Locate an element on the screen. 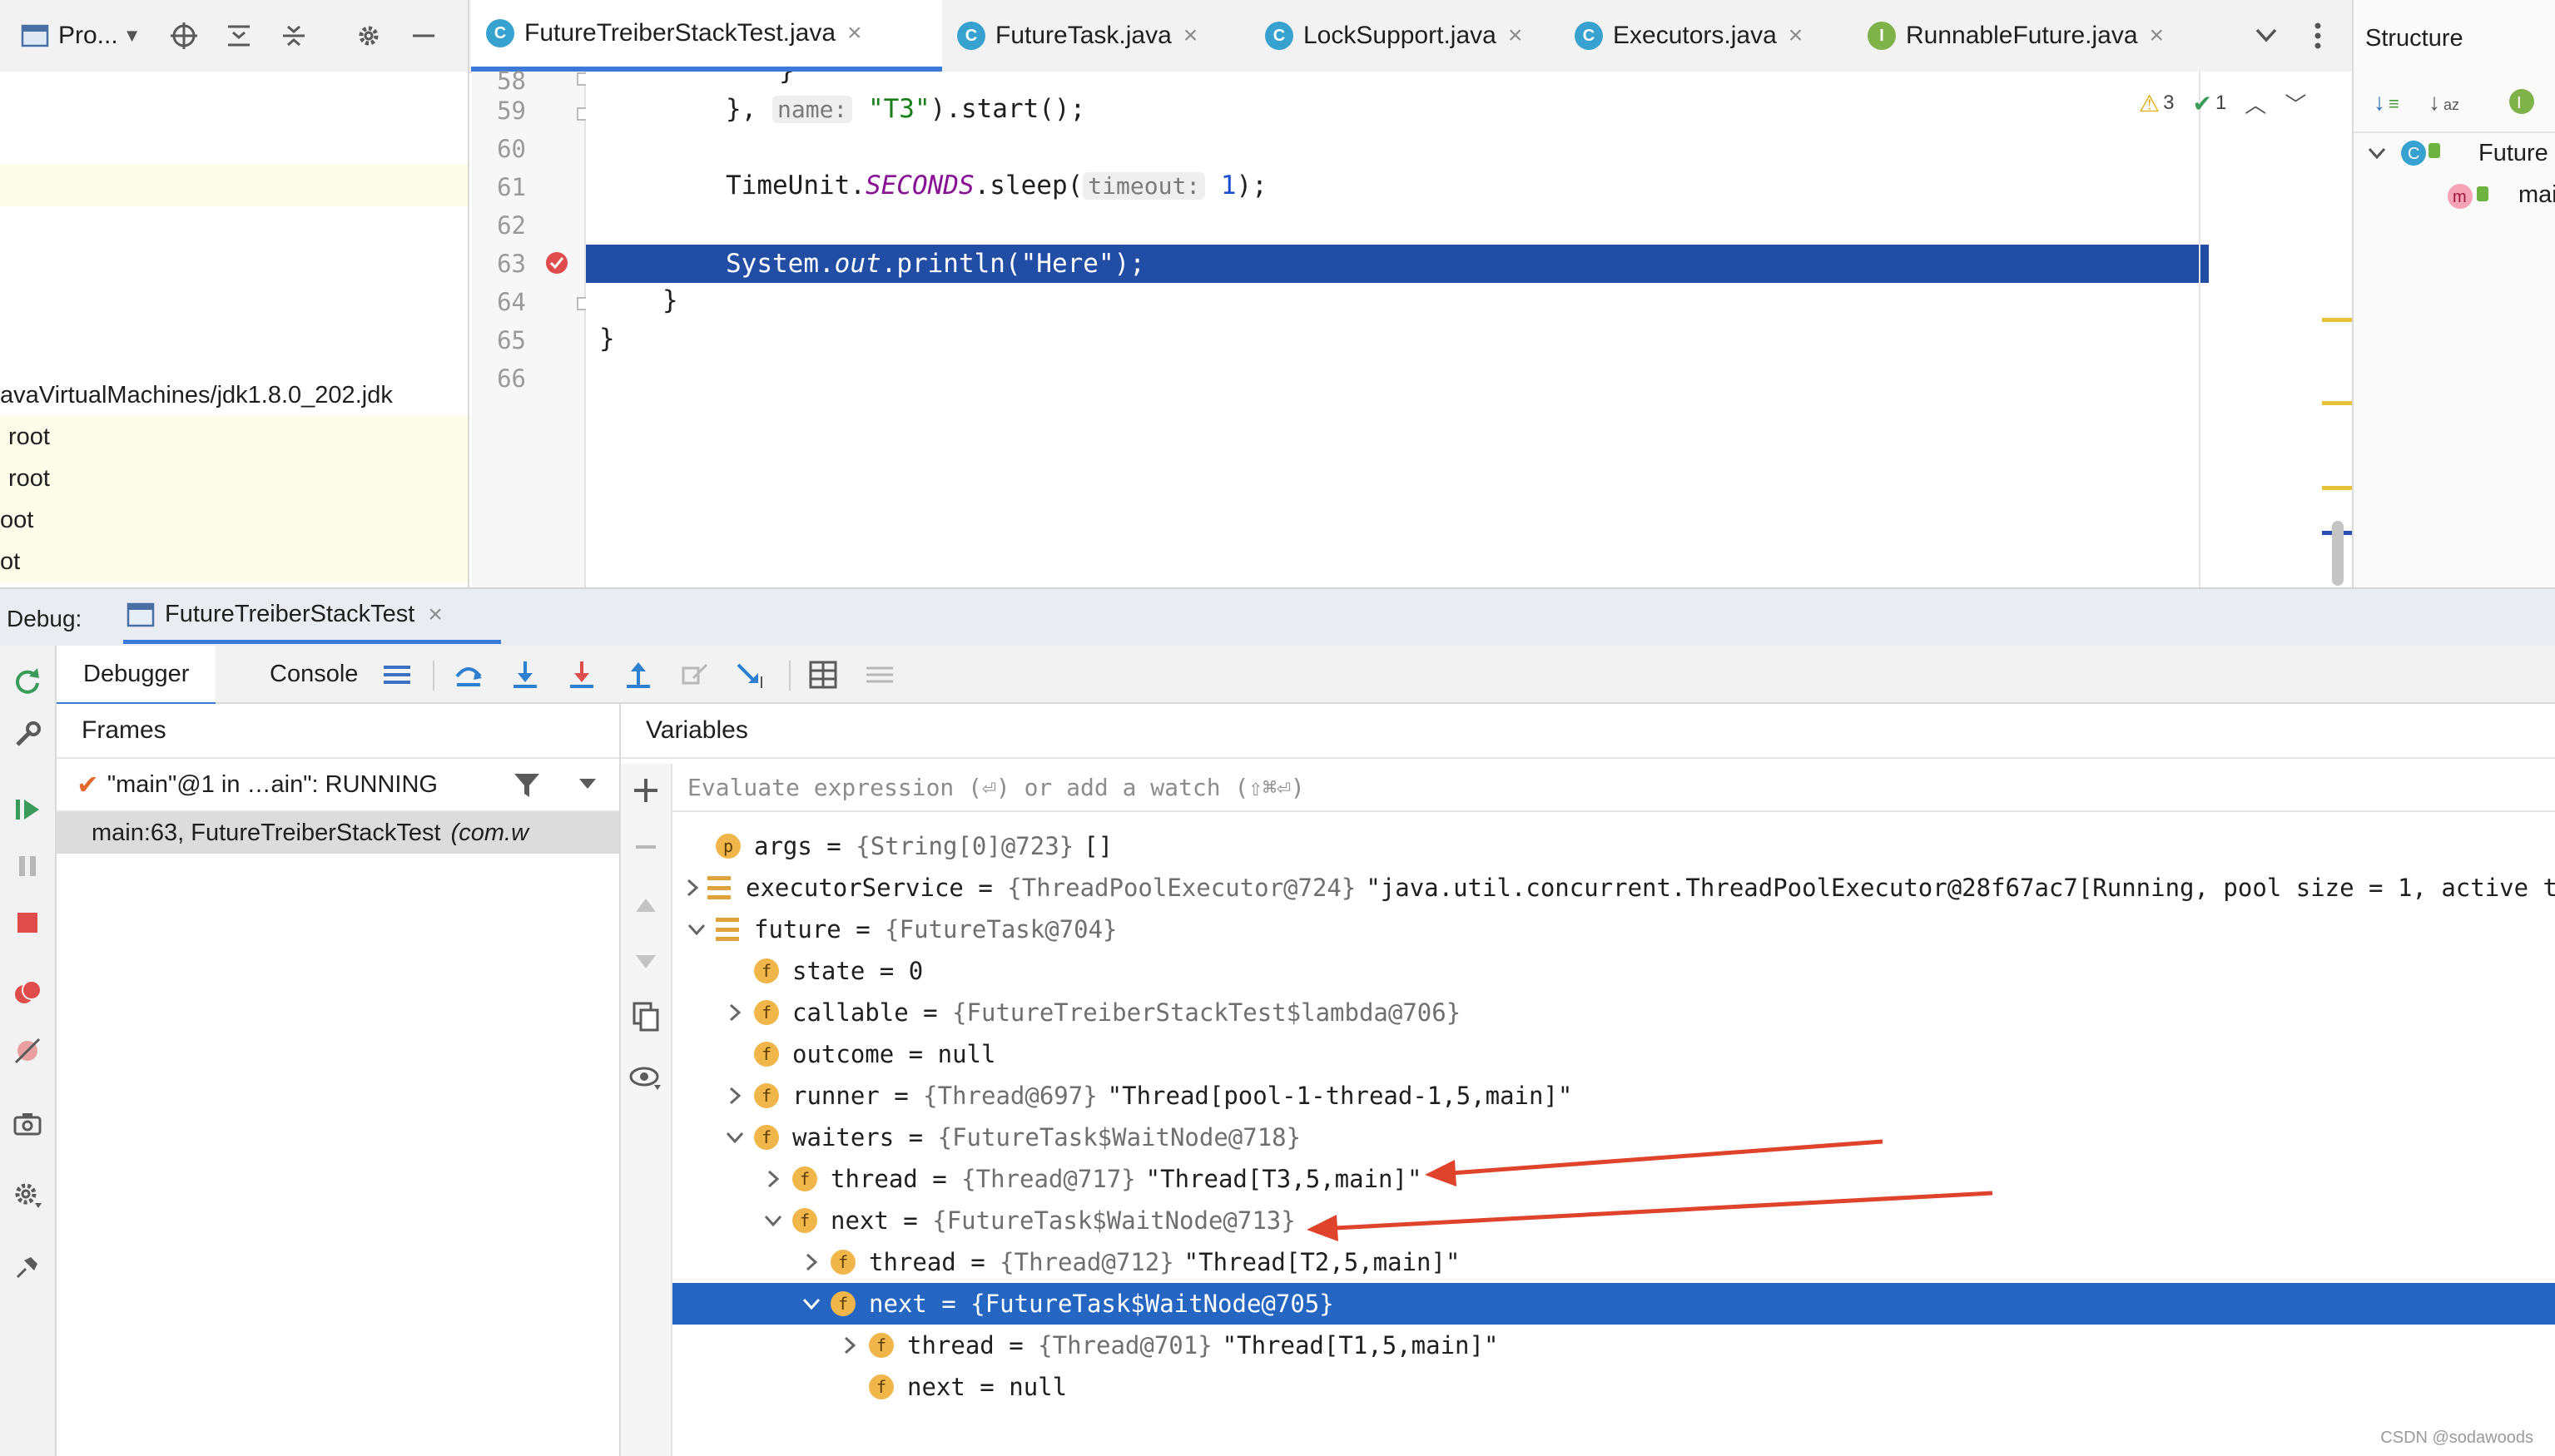  annotation-arrow-next is located at coordinates (1650, 1216).